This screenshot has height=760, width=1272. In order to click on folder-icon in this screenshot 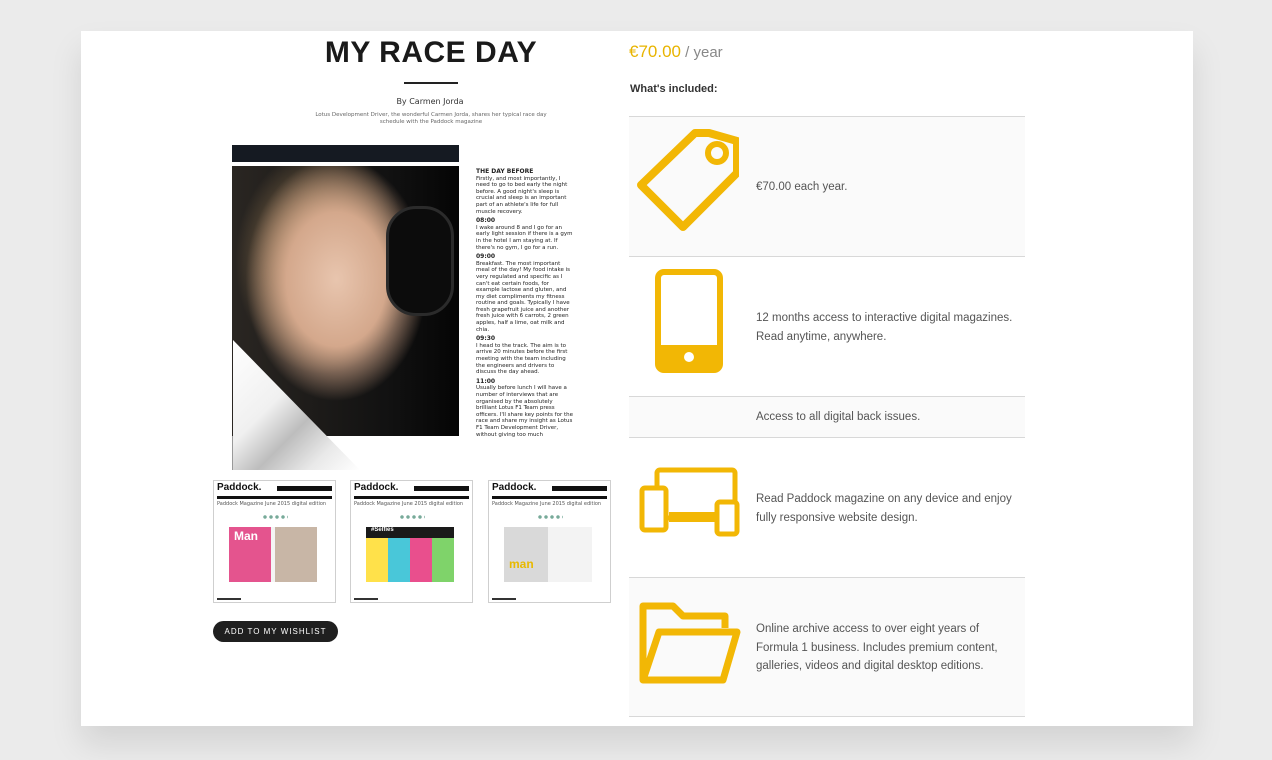, I will do `click(690, 643)`.